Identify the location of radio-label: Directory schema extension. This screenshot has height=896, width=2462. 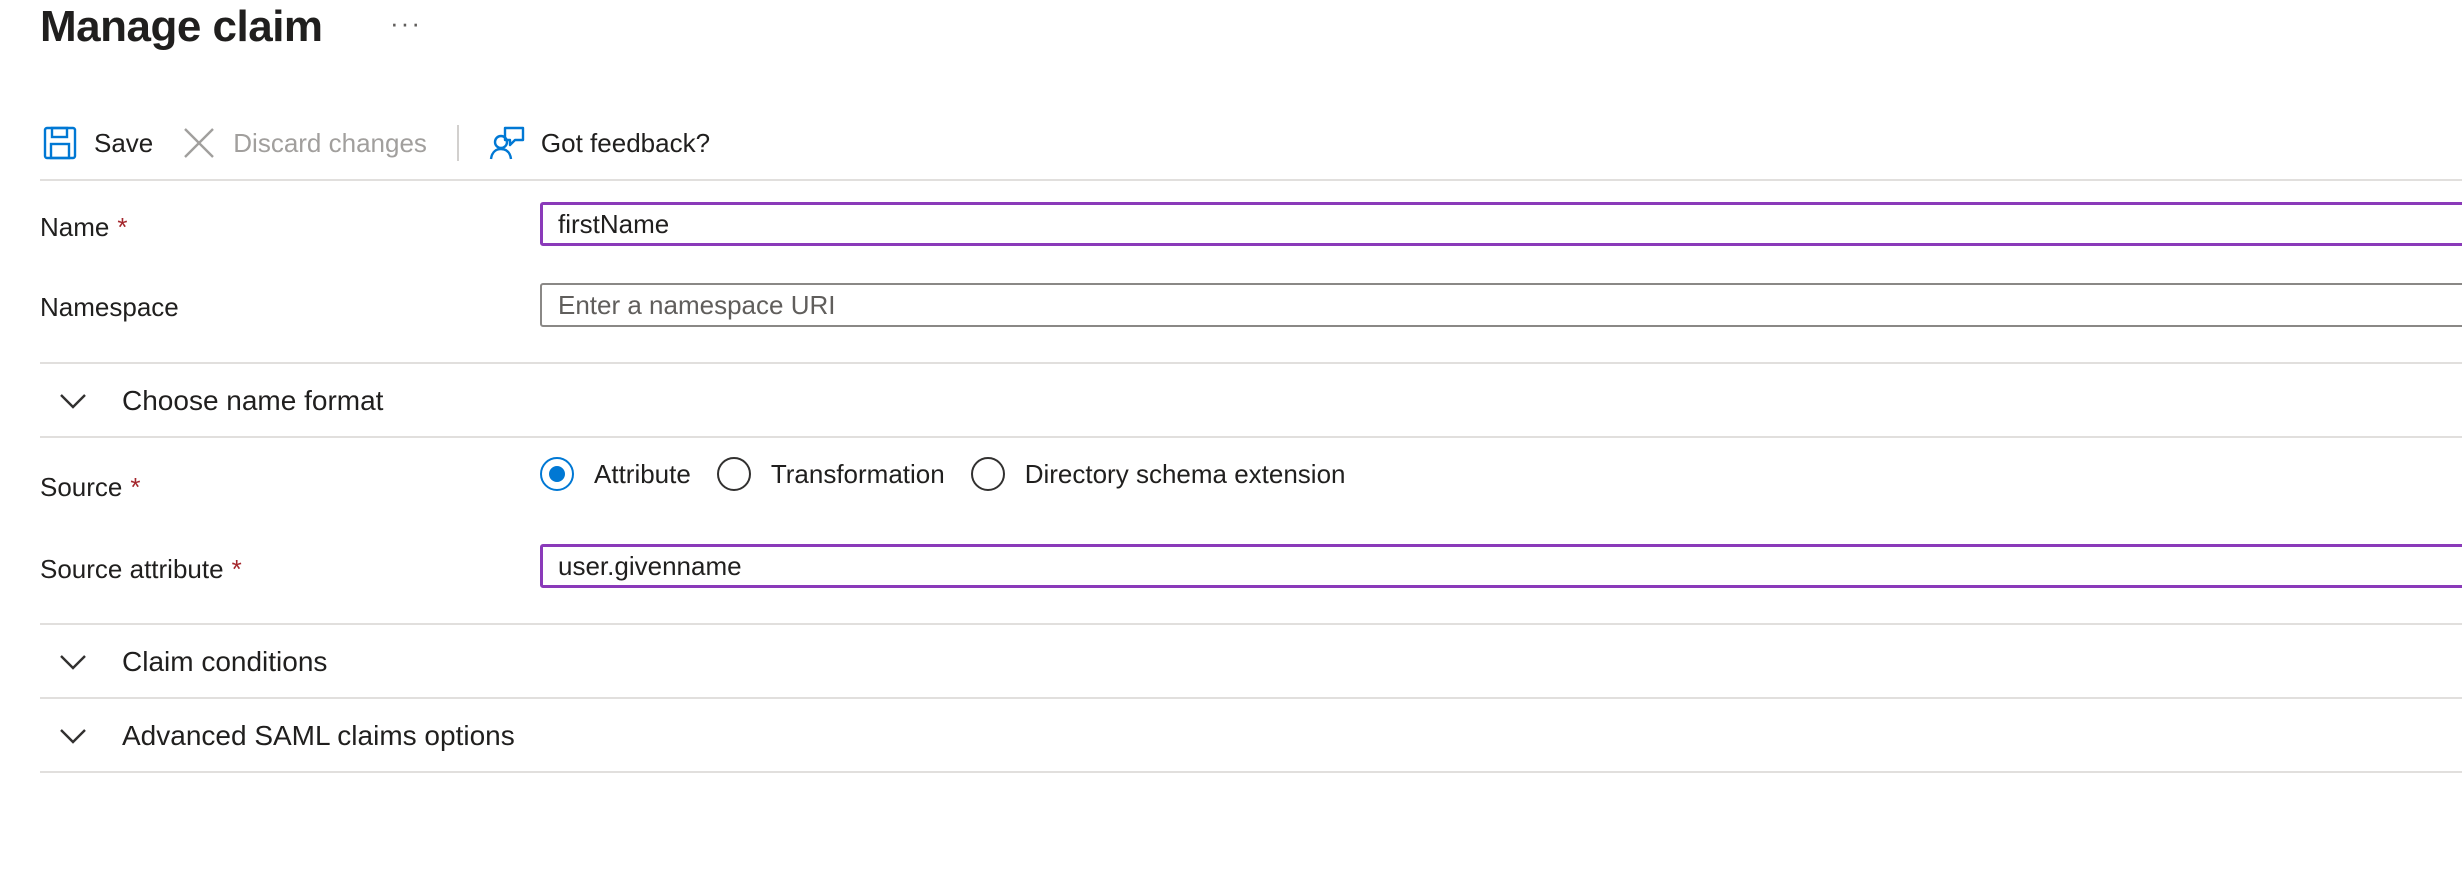
(1185, 473).